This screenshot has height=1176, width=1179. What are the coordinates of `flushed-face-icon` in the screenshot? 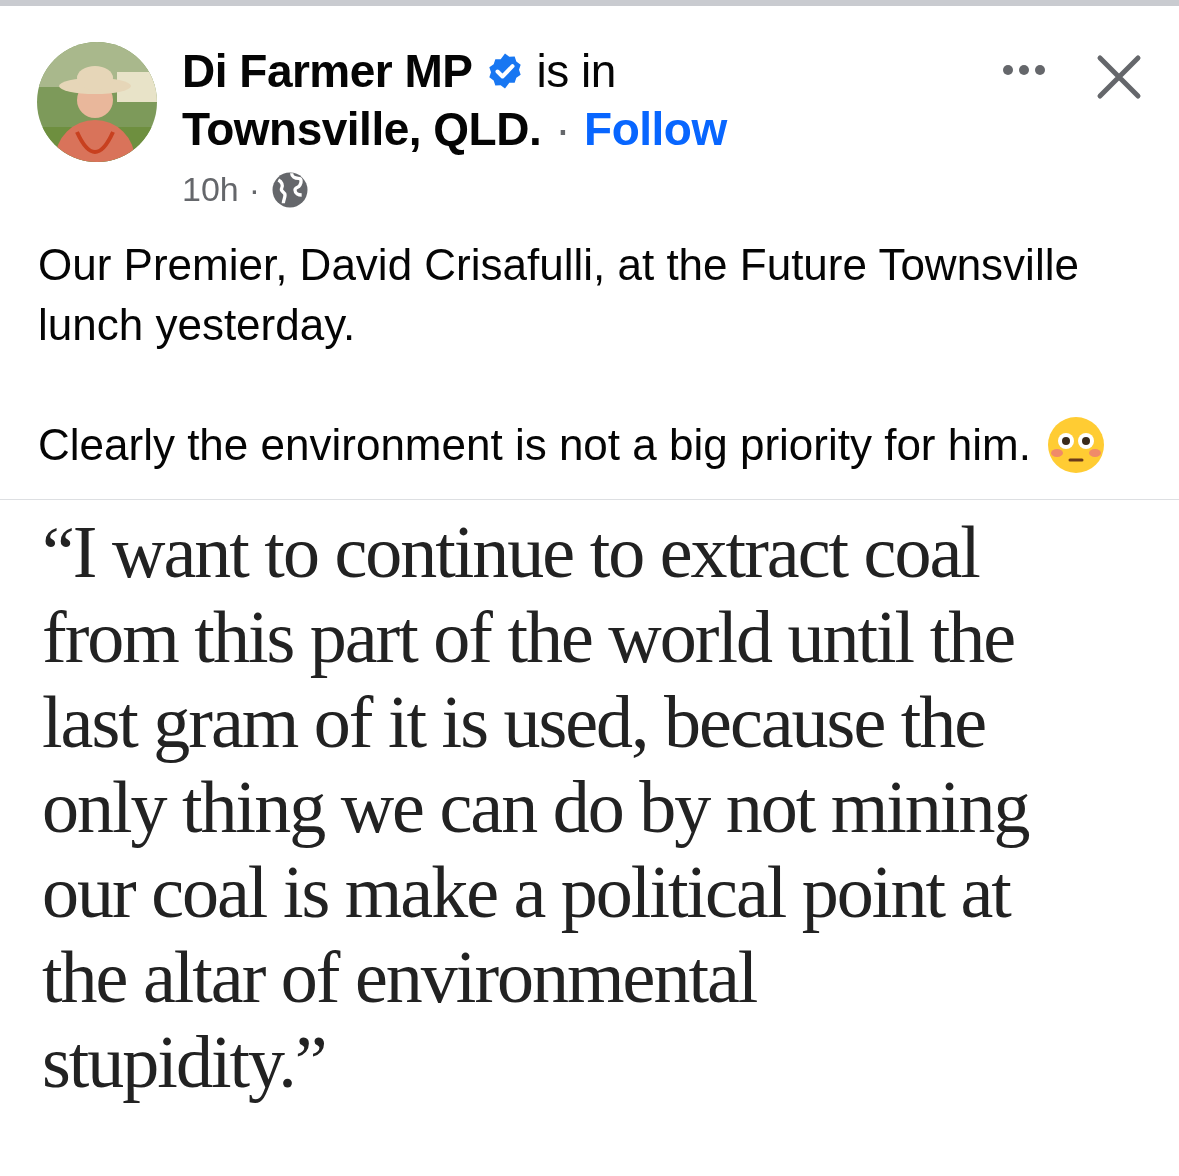 It's located at (1075, 445).